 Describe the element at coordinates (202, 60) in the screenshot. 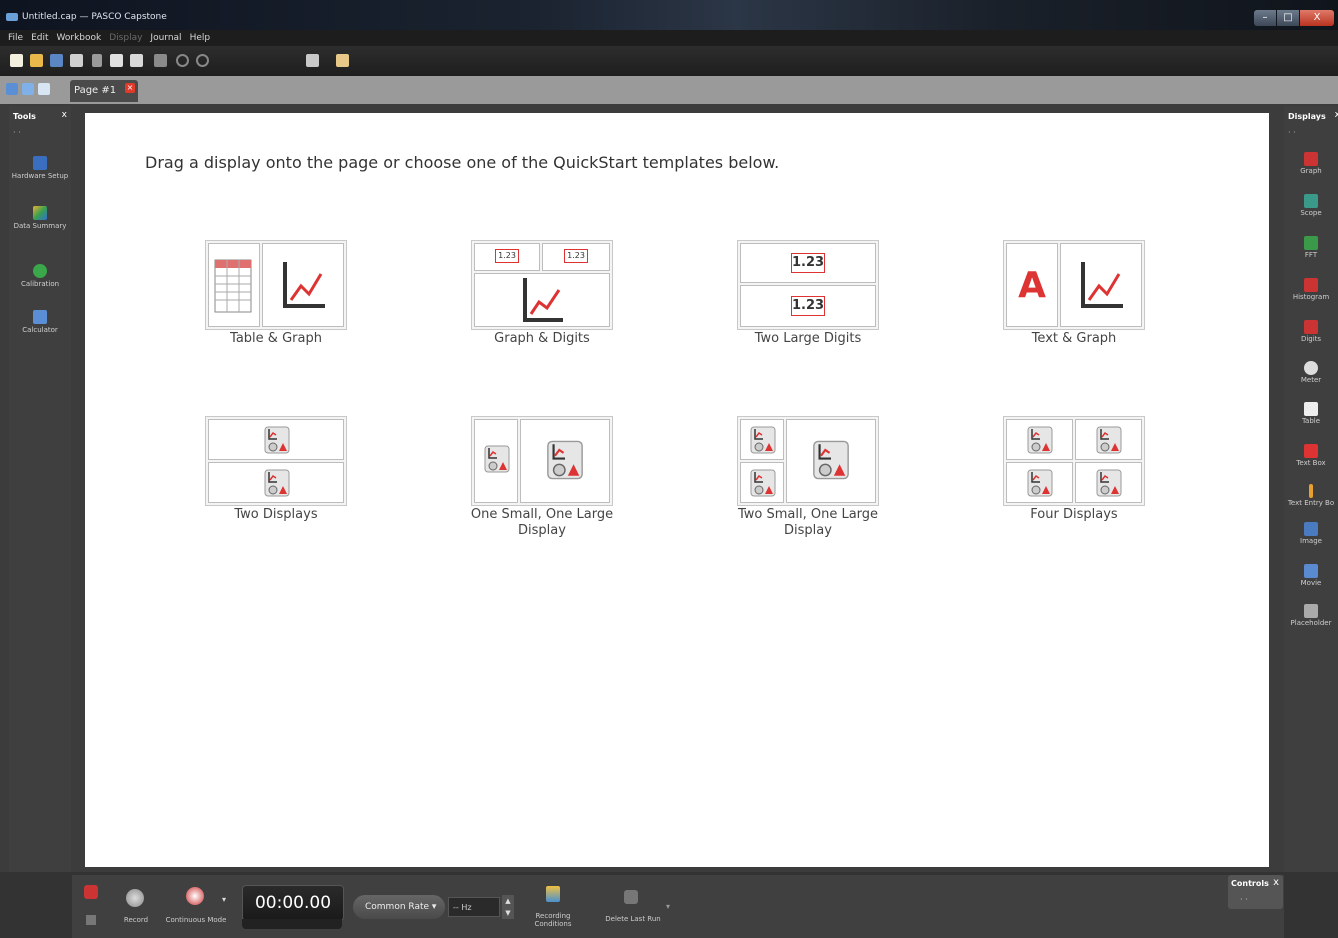

I see `redo-icon` at that location.